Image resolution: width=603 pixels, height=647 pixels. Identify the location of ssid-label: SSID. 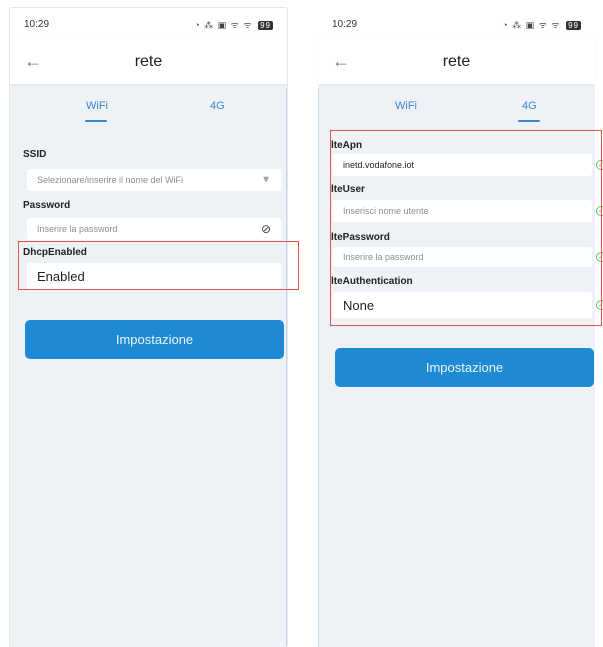
(35, 154).